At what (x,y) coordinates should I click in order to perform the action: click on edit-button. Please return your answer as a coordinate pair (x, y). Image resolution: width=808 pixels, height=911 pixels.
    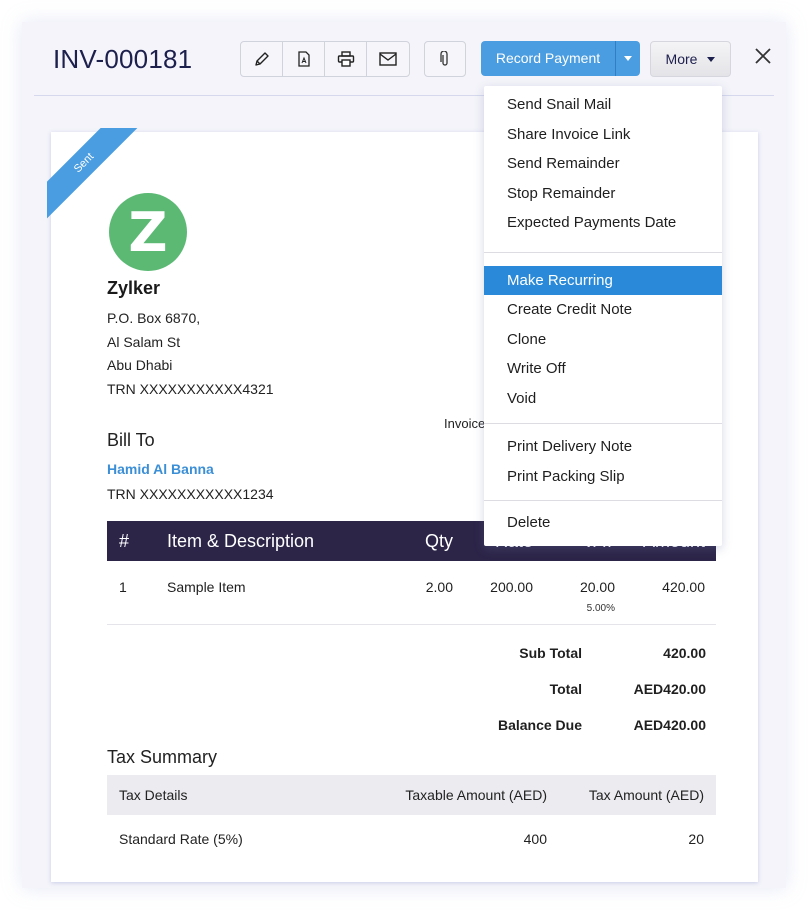
    Looking at the image, I should click on (262, 59).